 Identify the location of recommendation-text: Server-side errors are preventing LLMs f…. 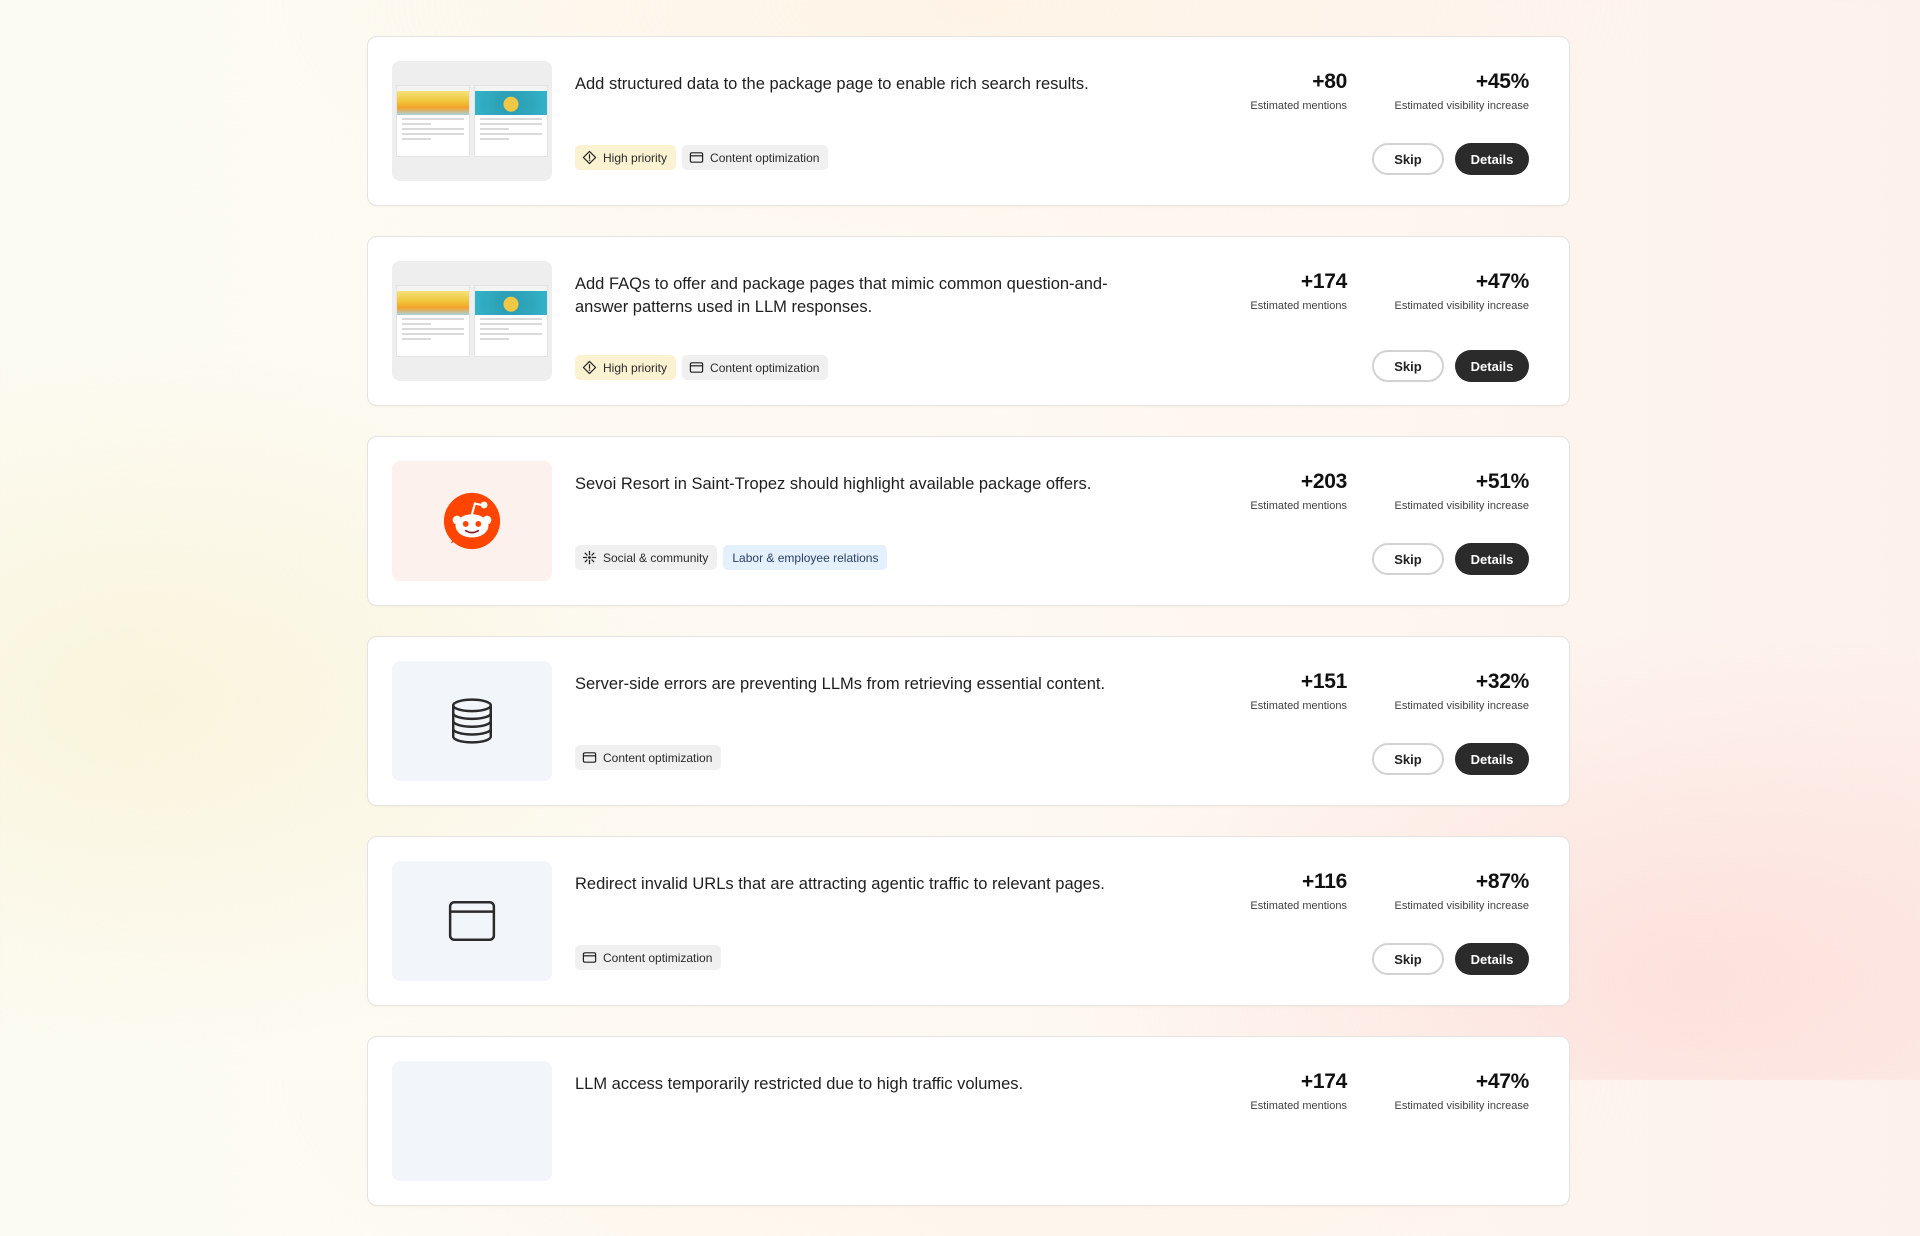
(840, 684).